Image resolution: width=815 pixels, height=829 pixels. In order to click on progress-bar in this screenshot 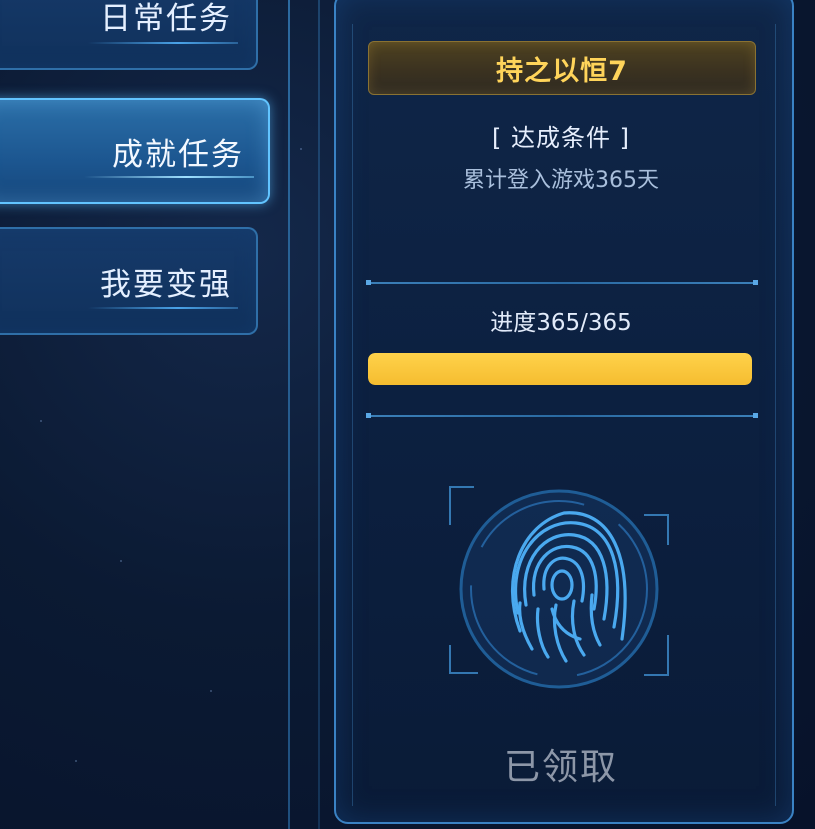, I will do `click(560, 369)`.